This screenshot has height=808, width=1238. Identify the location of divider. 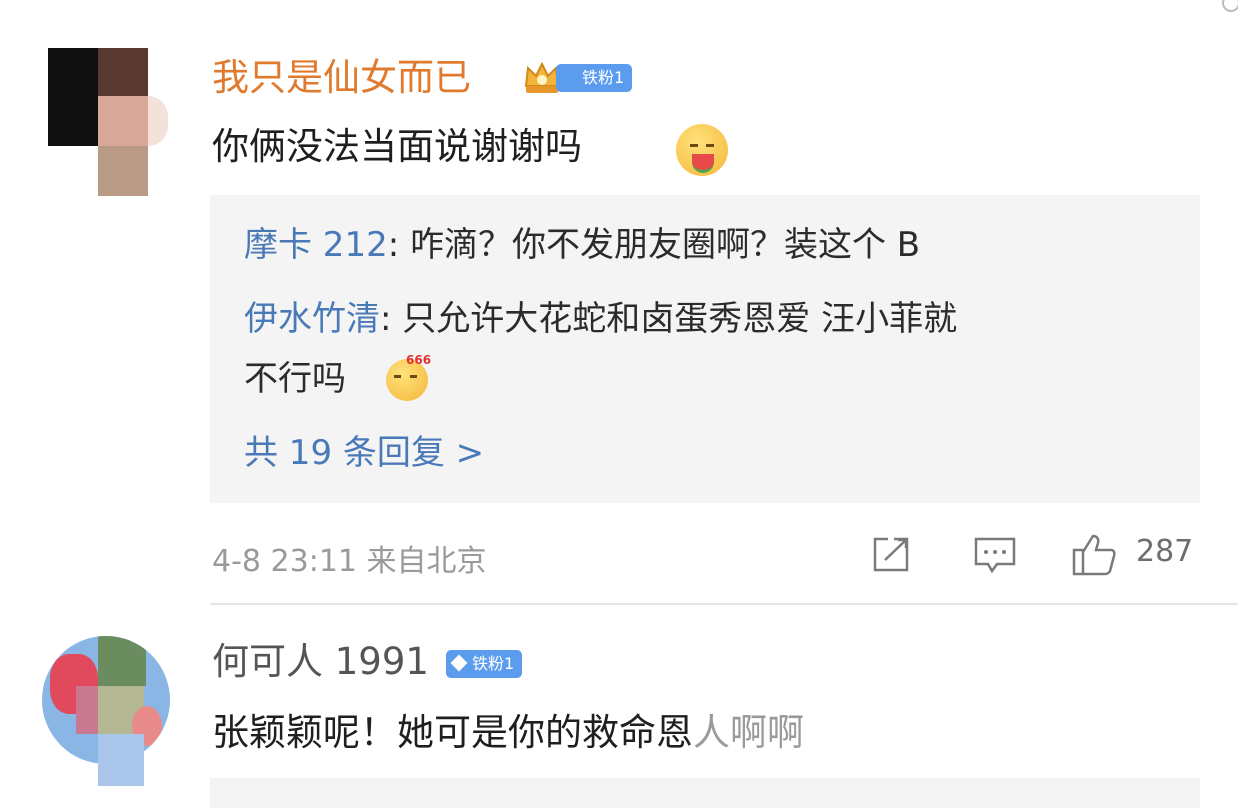
(724, 604).